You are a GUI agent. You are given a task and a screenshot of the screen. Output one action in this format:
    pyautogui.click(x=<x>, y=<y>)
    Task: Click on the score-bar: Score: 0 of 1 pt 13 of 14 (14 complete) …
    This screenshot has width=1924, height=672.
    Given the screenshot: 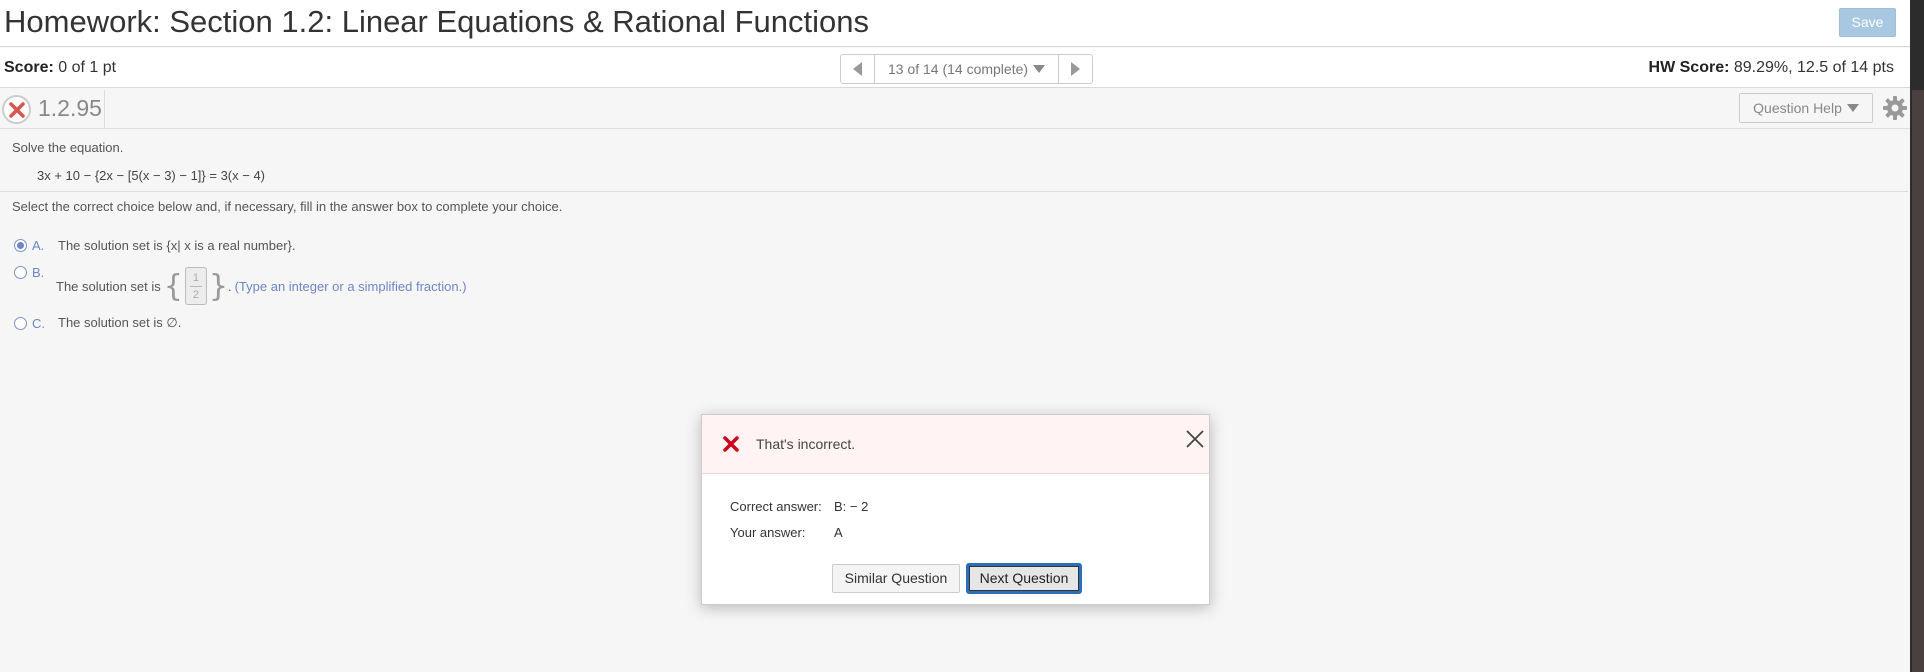 What is the action you would take?
    pyautogui.click(x=955, y=68)
    